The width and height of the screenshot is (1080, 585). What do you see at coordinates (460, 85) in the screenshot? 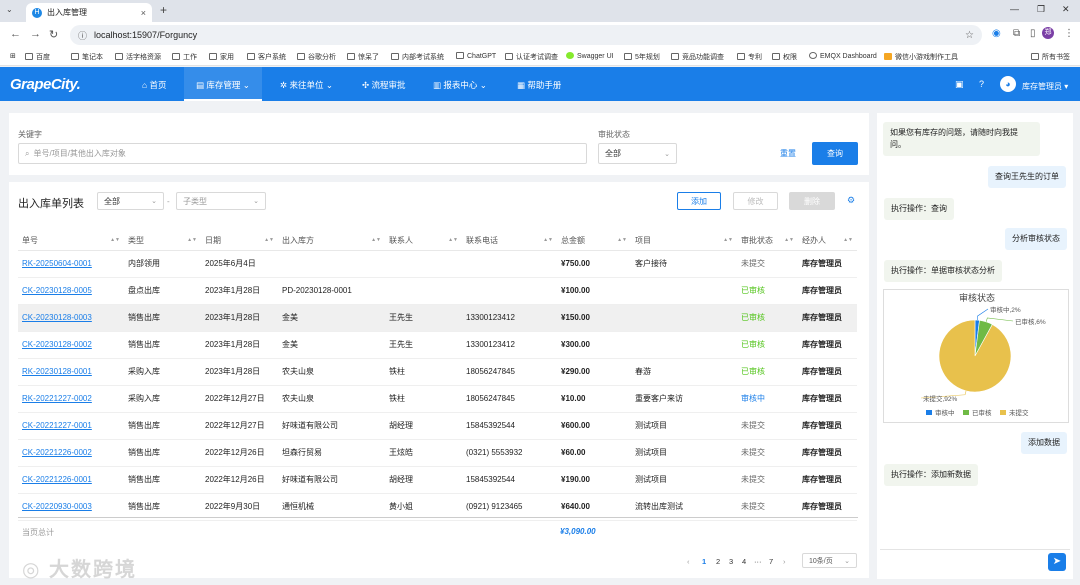
I see `menu-reports: ▥ 报表中心 ⌄` at bounding box center [460, 85].